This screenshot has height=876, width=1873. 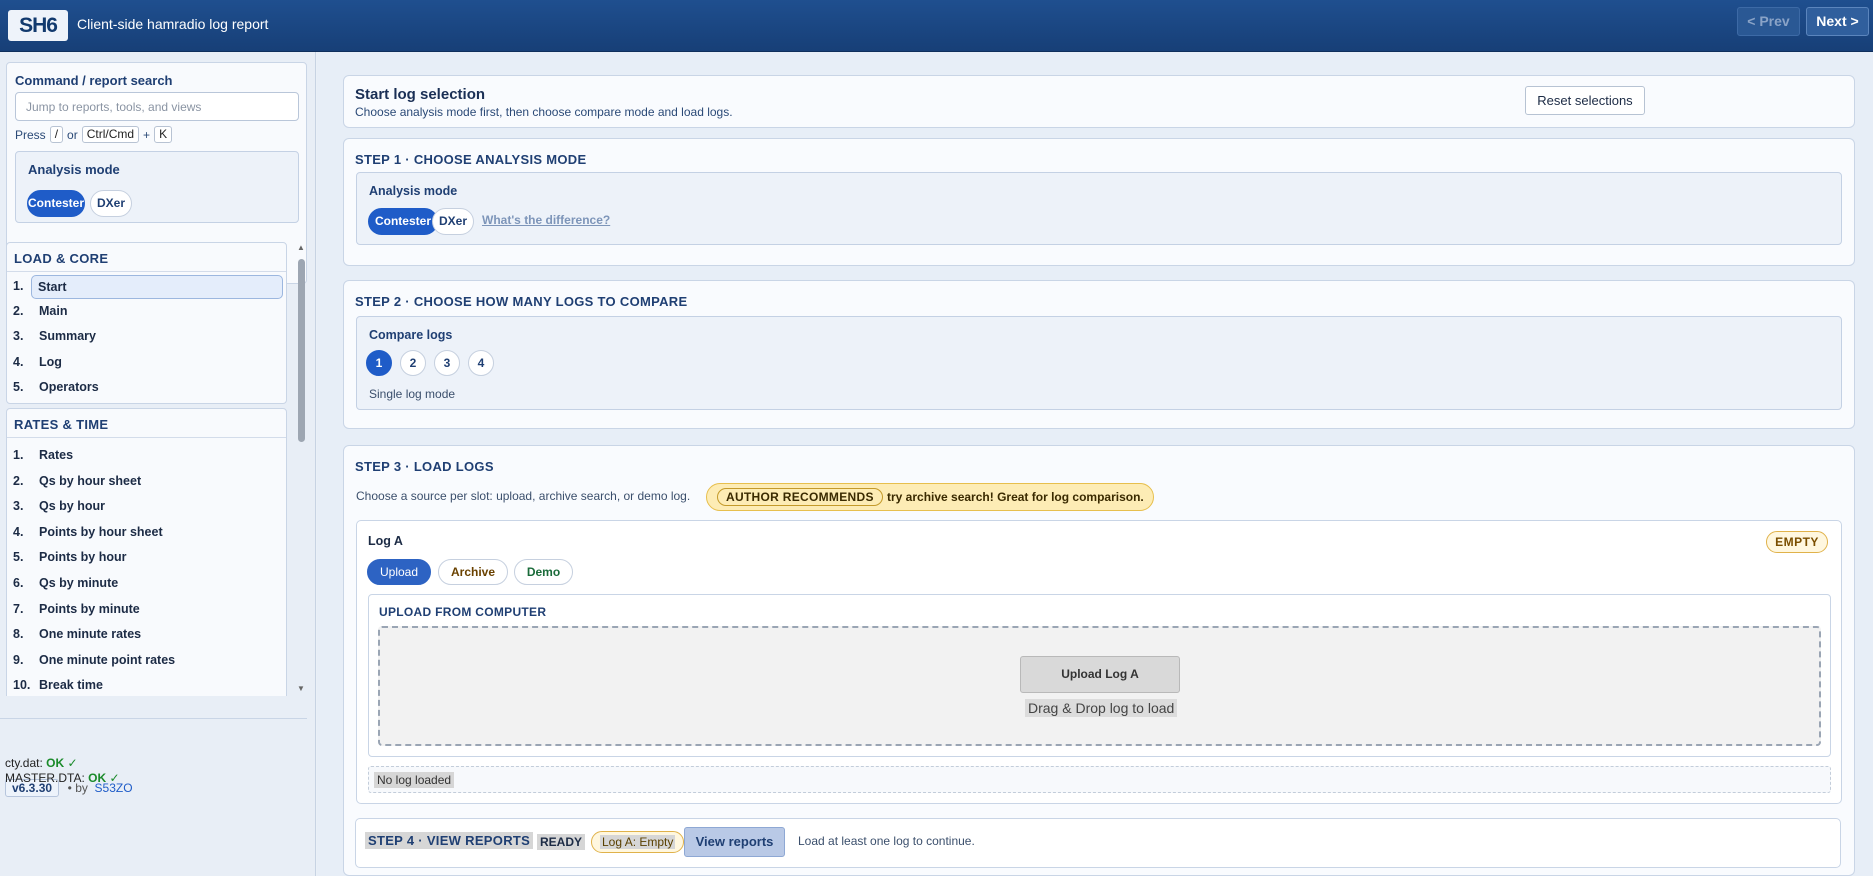 What do you see at coordinates (18, 336) in the screenshot?
I see `nav-item-number: 3.` at bounding box center [18, 336].